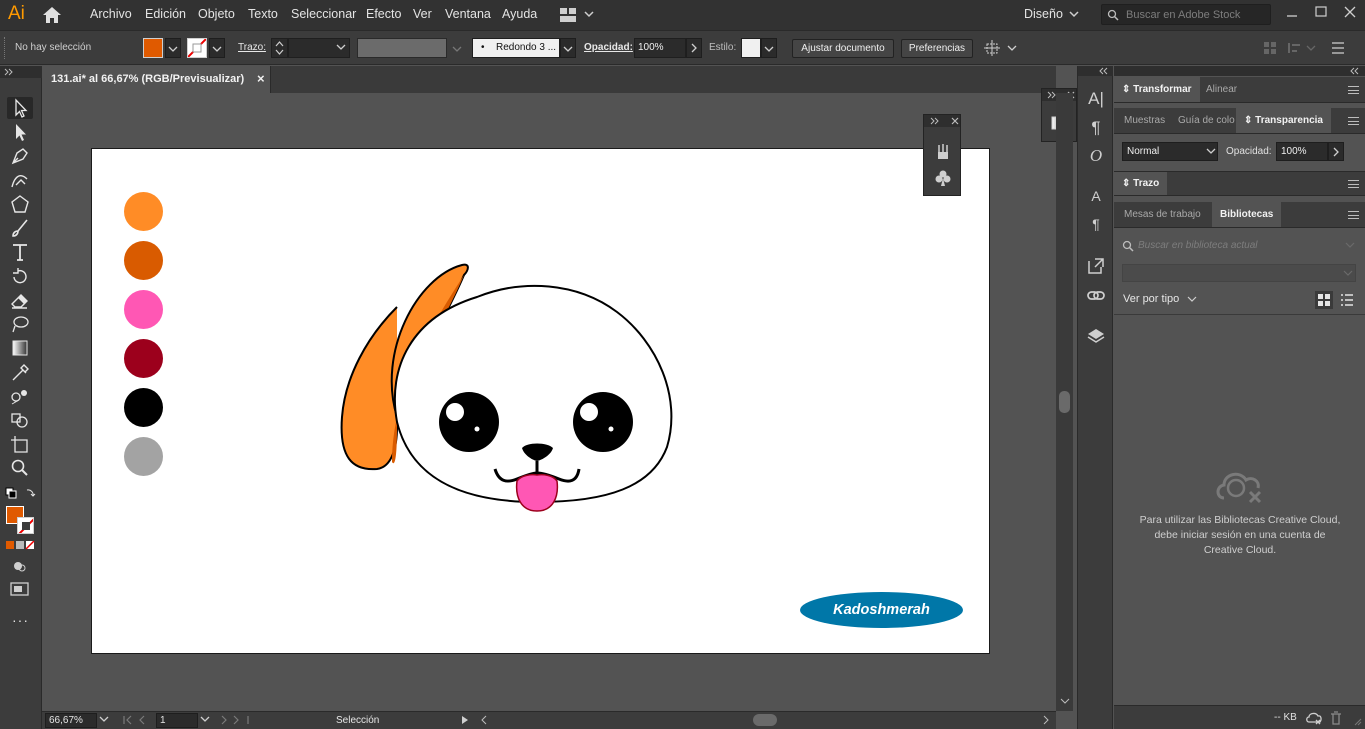 The width and height of the screenshot is (1365, 729). I want to click on tab-bibliotecas: Bibliotecas, so click(1247, 214).